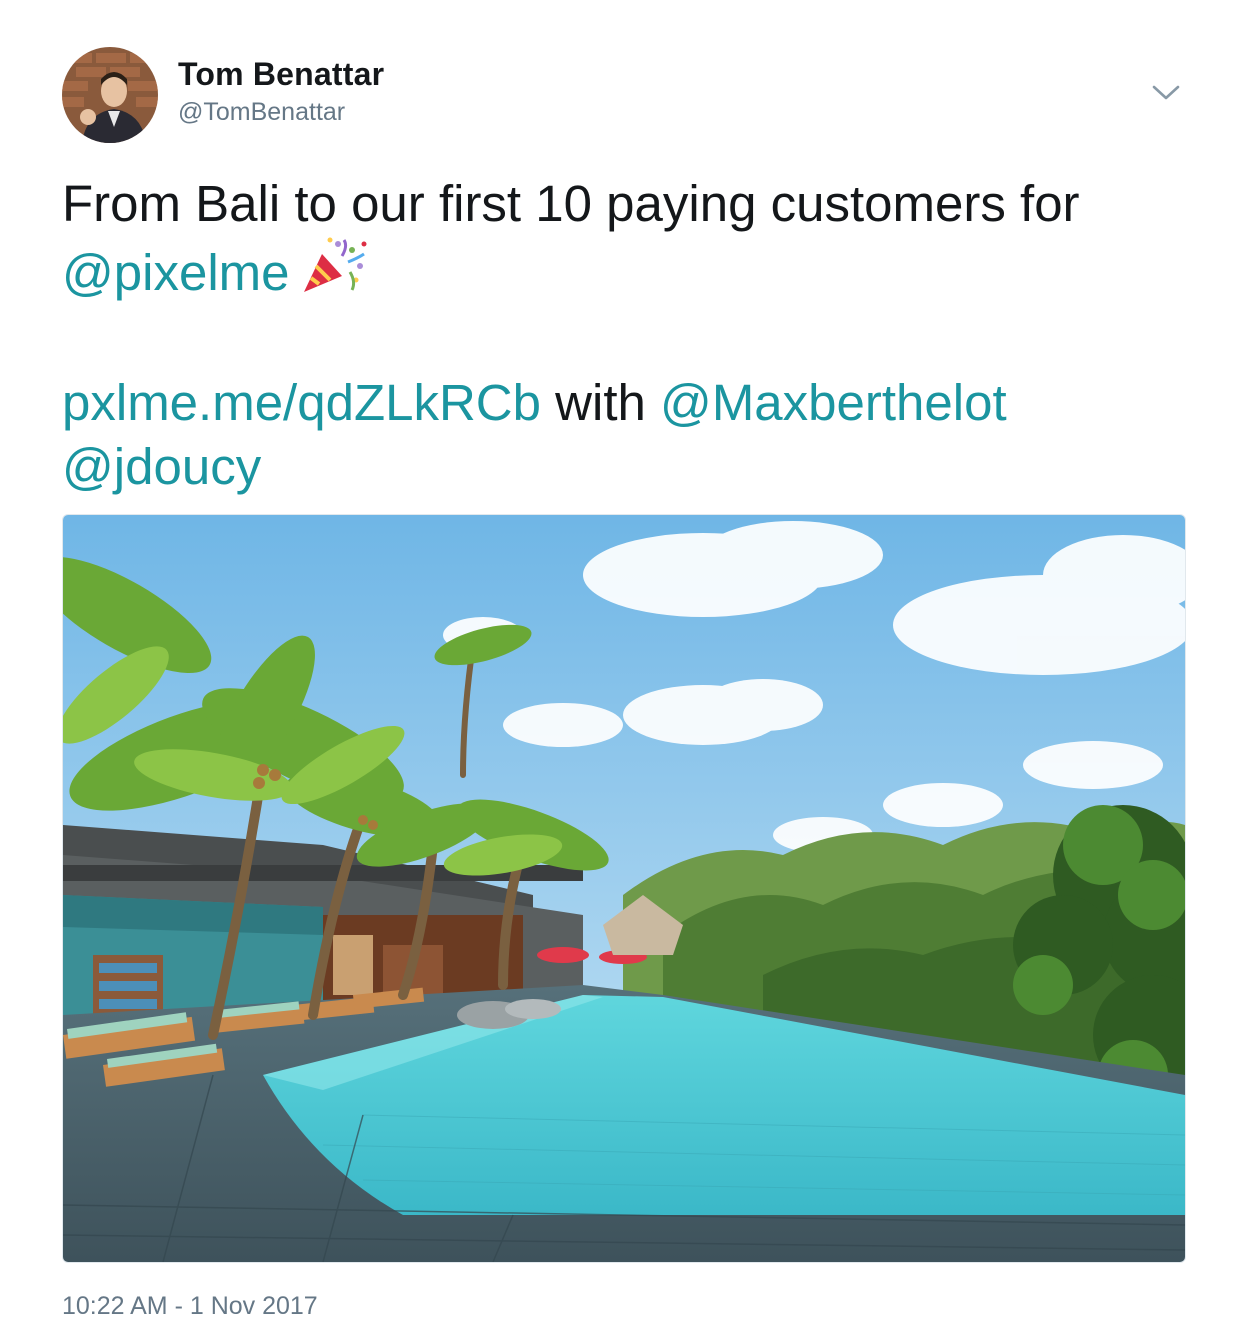 Image resolution: width=1236 pixels, height=1328 pixels. What do you see at coordinates (281, 112) in the screenshot?
I see `author-handle: @TomBenattar` at bounding box center [281, 112].